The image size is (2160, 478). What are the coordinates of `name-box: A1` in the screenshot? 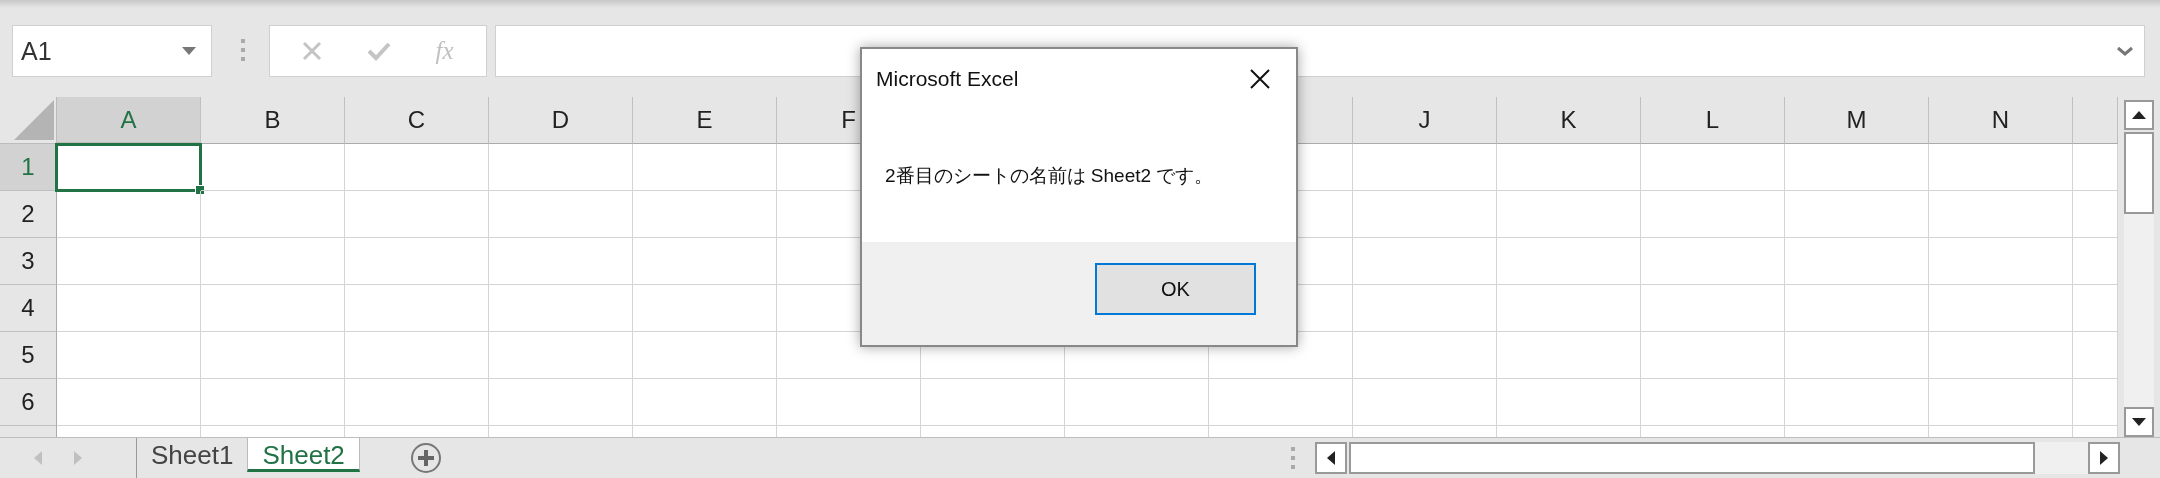 It's located at (112, 51).